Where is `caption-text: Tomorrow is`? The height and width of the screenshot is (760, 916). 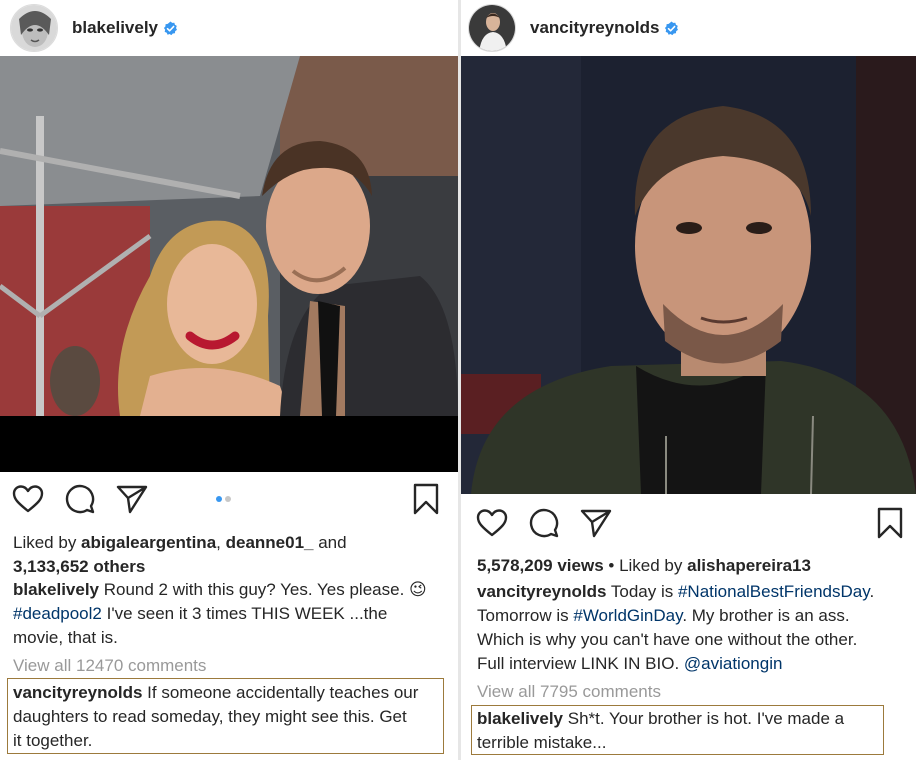
caption-text: Tomorrow is is located at coordinates (525, 615).